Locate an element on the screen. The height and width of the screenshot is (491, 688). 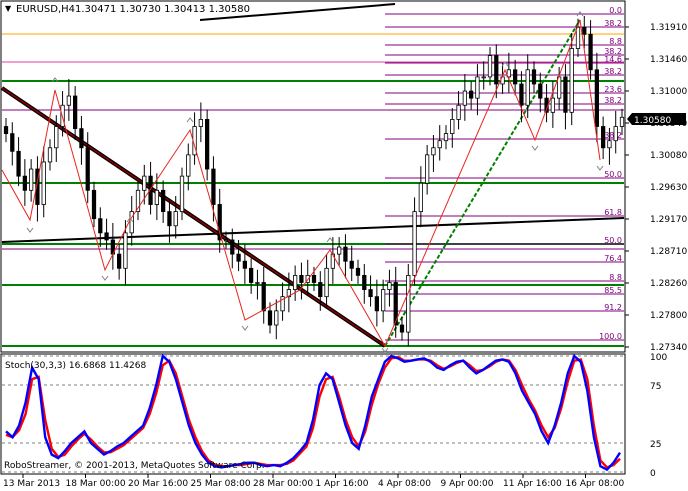
symbol-down-icon: ▼ is located at coordinates (8, 8).